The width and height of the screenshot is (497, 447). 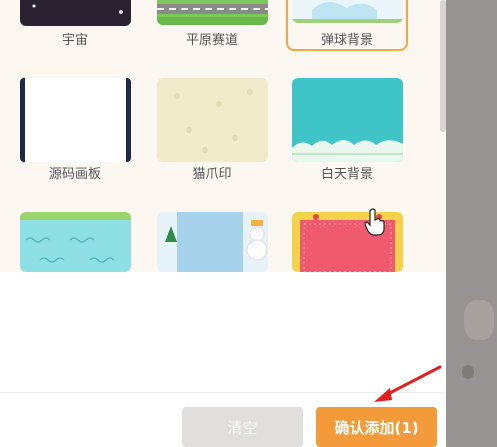 What do you see at coordinates (347, 242) in the screenshot?
I see `frame-thumbnail` at bounding box center [347, 242].